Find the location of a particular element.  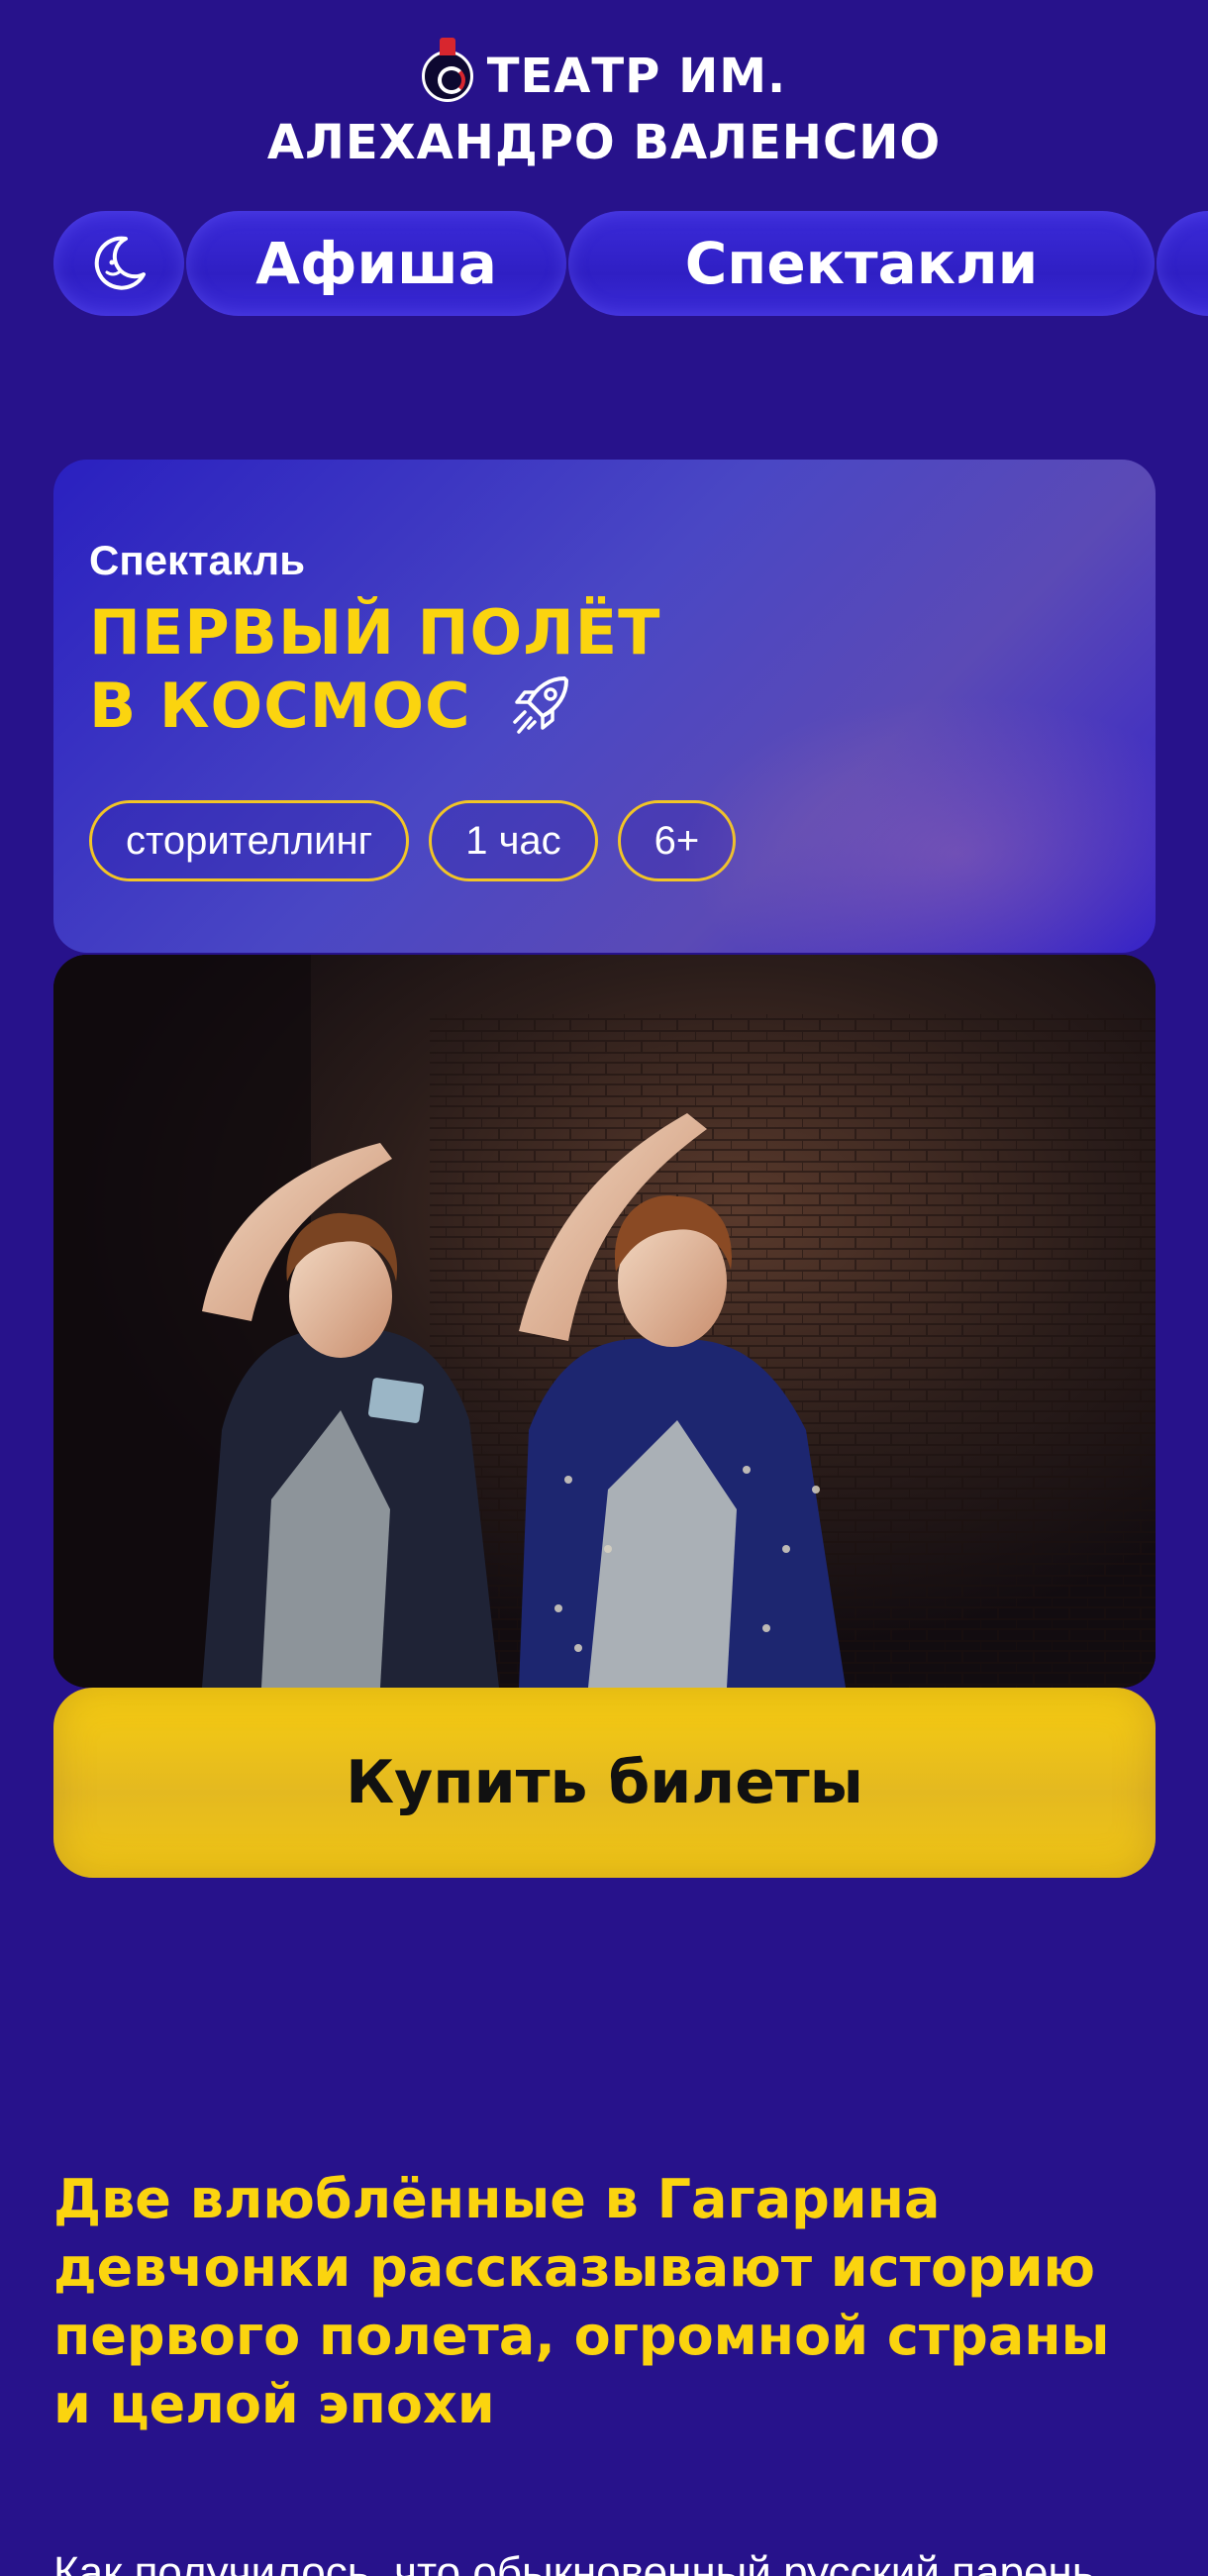

main-nav: Афиша Спектакли С is located at coordinates (630, 263).